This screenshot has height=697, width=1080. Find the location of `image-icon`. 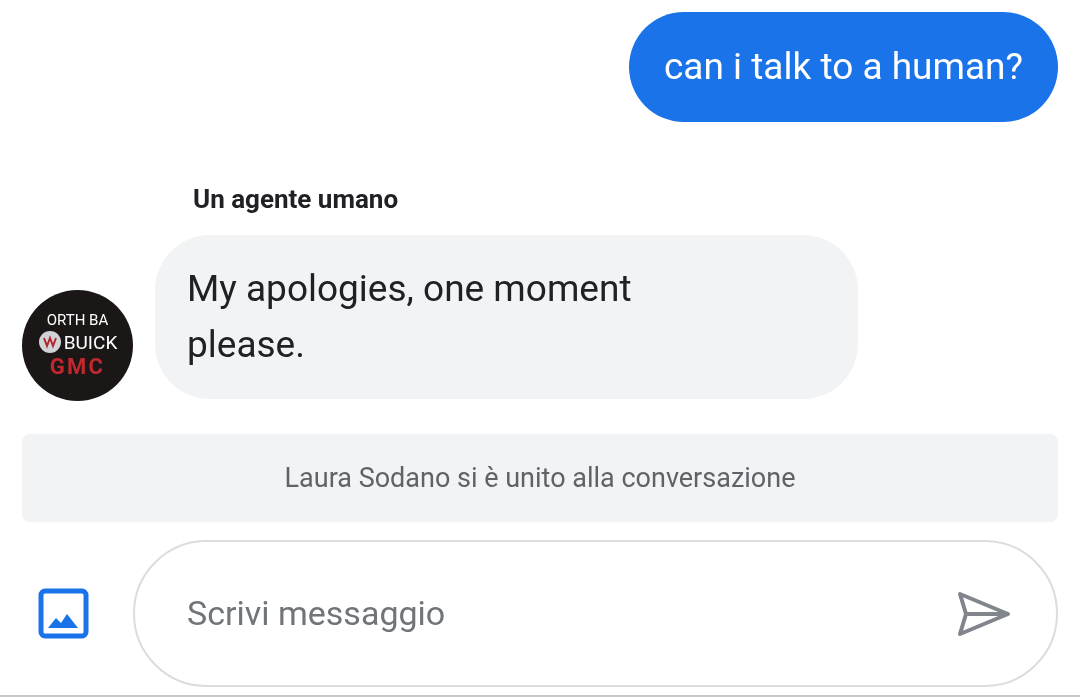

image-icon is located at coordinates (63, 613).